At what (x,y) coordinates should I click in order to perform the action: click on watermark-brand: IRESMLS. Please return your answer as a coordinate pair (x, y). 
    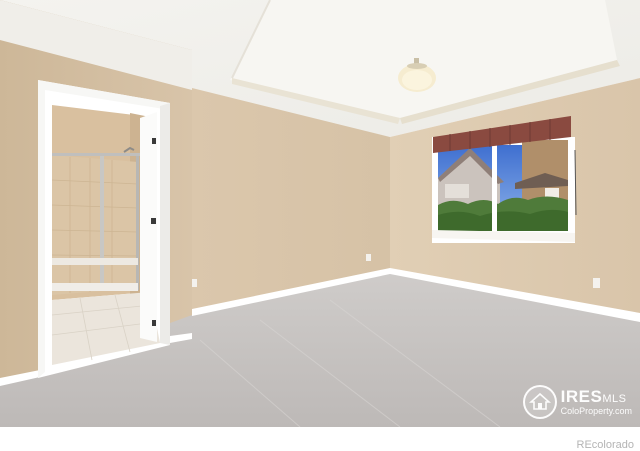
    Looking at the image, I should click on (593, 396).